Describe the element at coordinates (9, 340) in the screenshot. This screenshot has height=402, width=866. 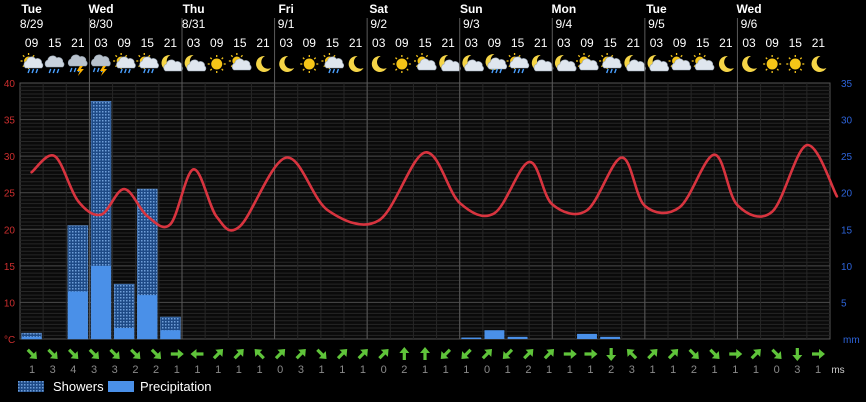
I see `y-left-unit: °C` at that location.